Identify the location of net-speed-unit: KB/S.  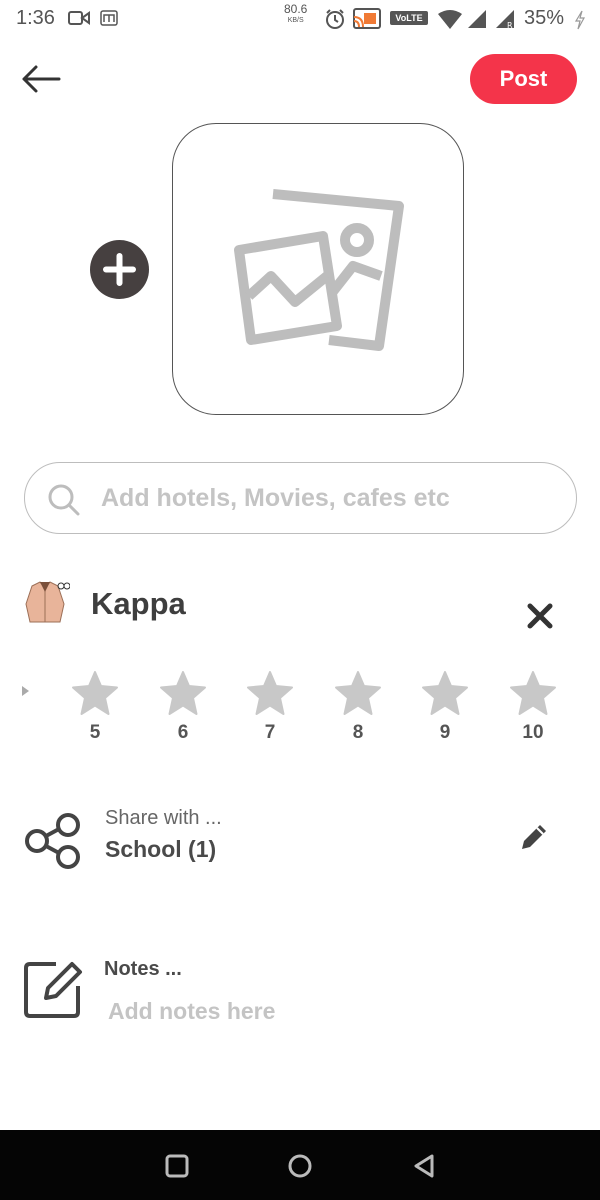
(295, 20).